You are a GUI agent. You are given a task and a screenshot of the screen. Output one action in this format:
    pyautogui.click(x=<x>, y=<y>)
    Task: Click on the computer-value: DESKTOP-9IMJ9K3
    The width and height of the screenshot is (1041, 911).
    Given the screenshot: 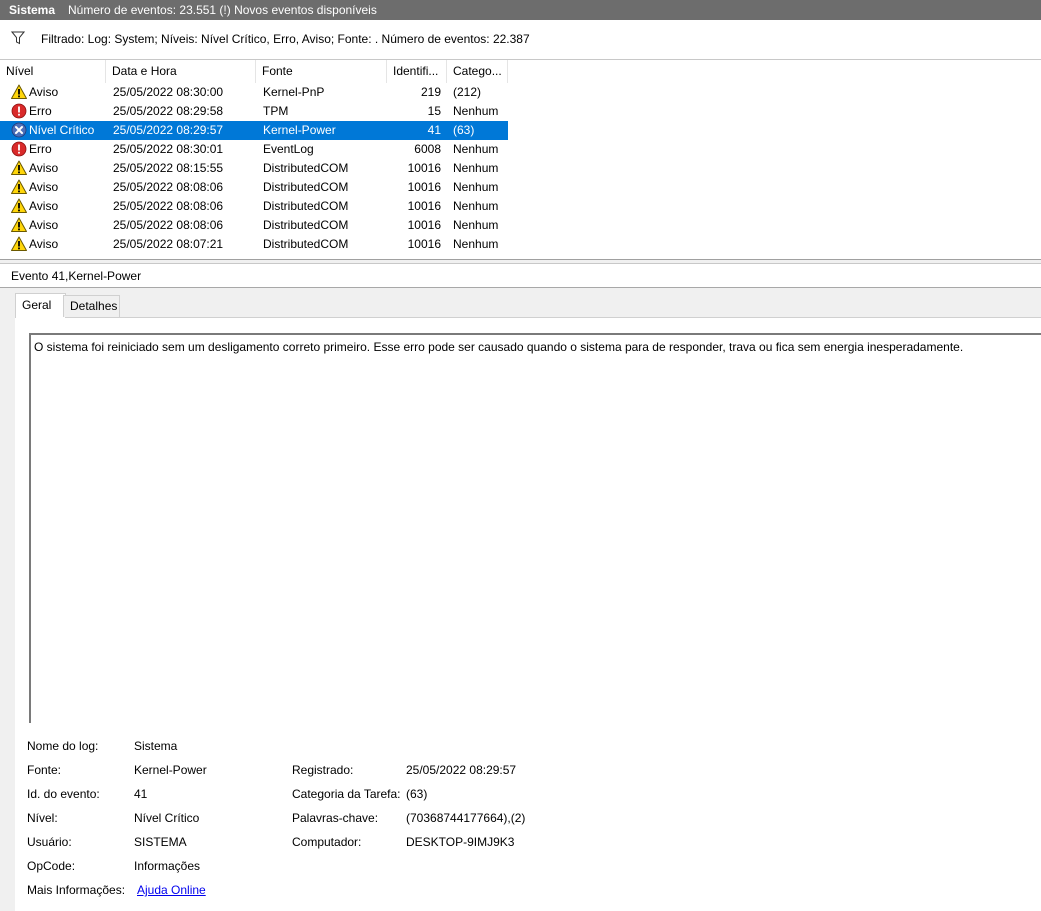 What is the action you would take?
    pyautogui.click(x=460, y=842)
    